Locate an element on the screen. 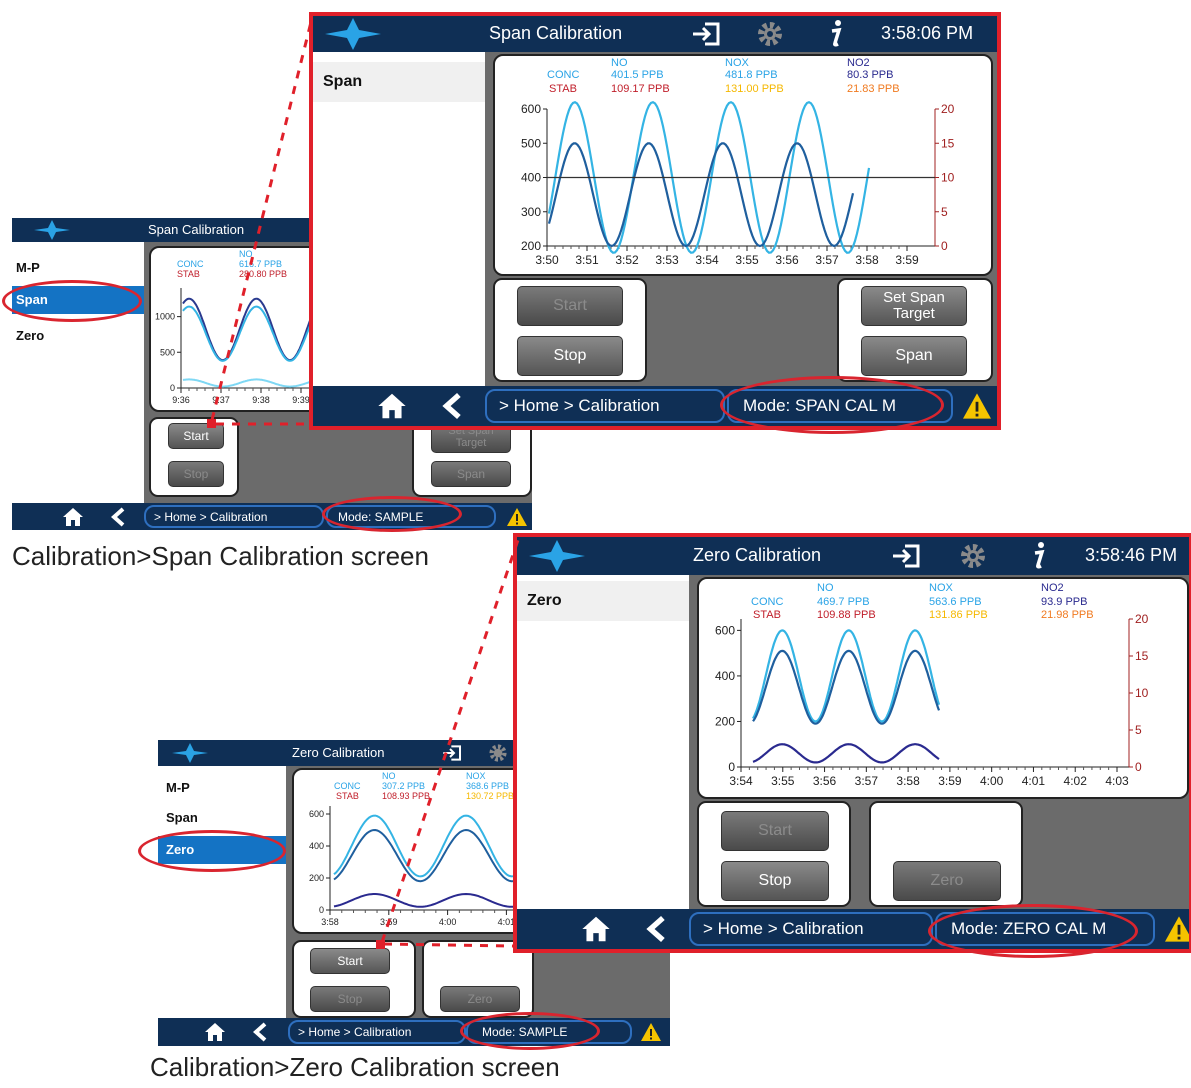 This screenshot has height=1088, width=1191. x-tick-label: 3:53 is located at coordinates (667, 260).